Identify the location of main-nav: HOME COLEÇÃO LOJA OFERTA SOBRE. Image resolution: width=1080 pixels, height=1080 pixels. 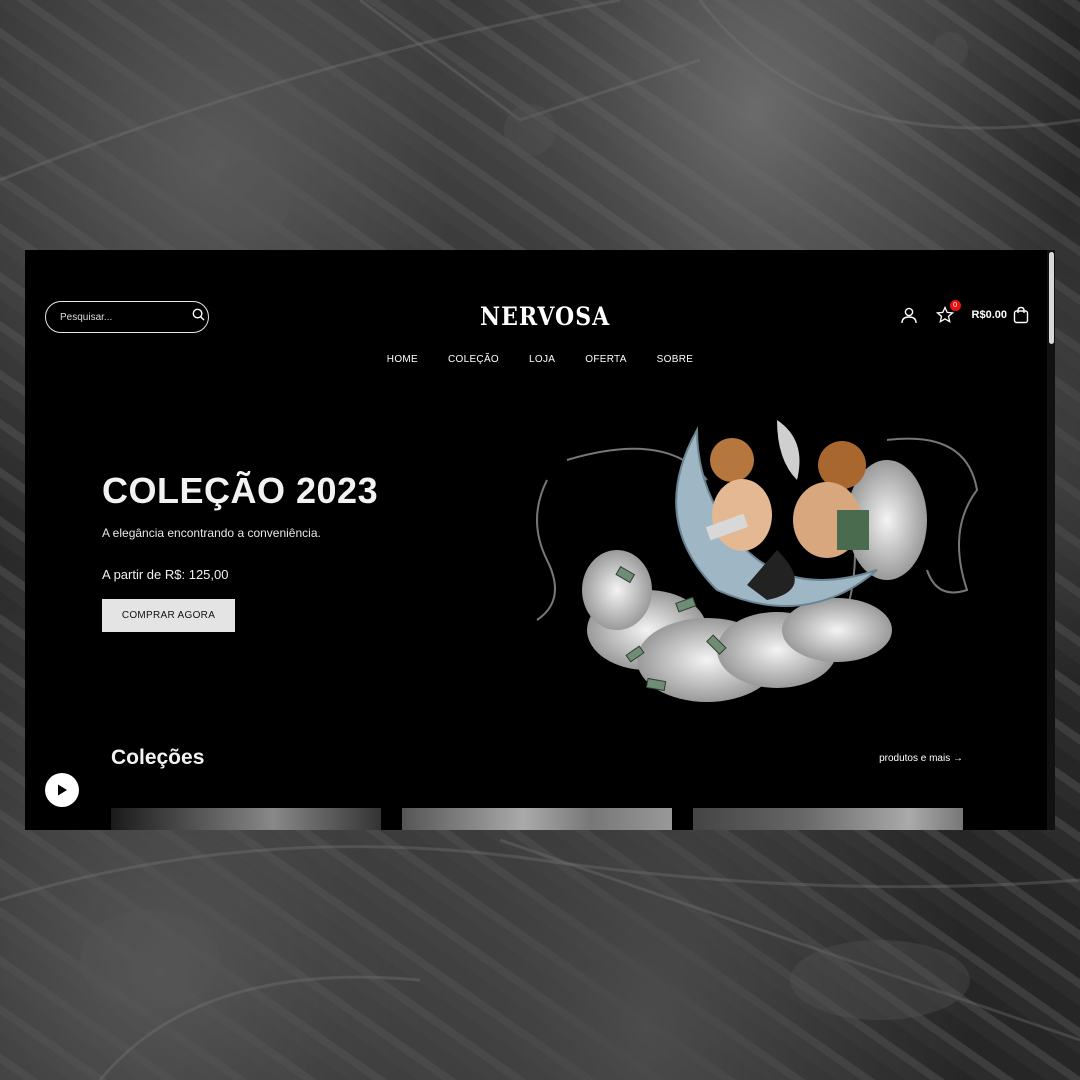
(540, 359).